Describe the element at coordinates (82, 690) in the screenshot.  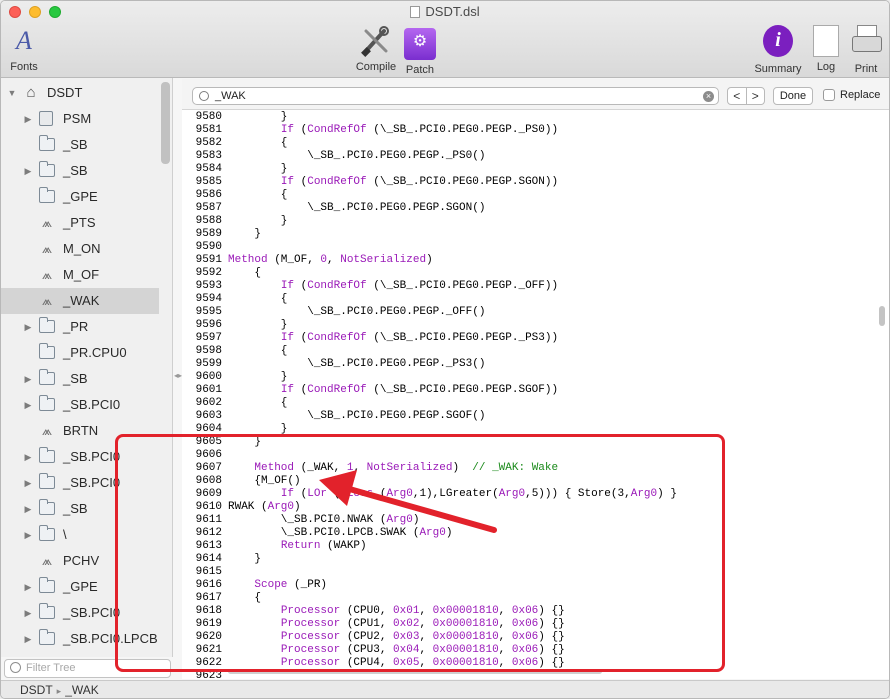
I see `path-current: _WAK` at that location.